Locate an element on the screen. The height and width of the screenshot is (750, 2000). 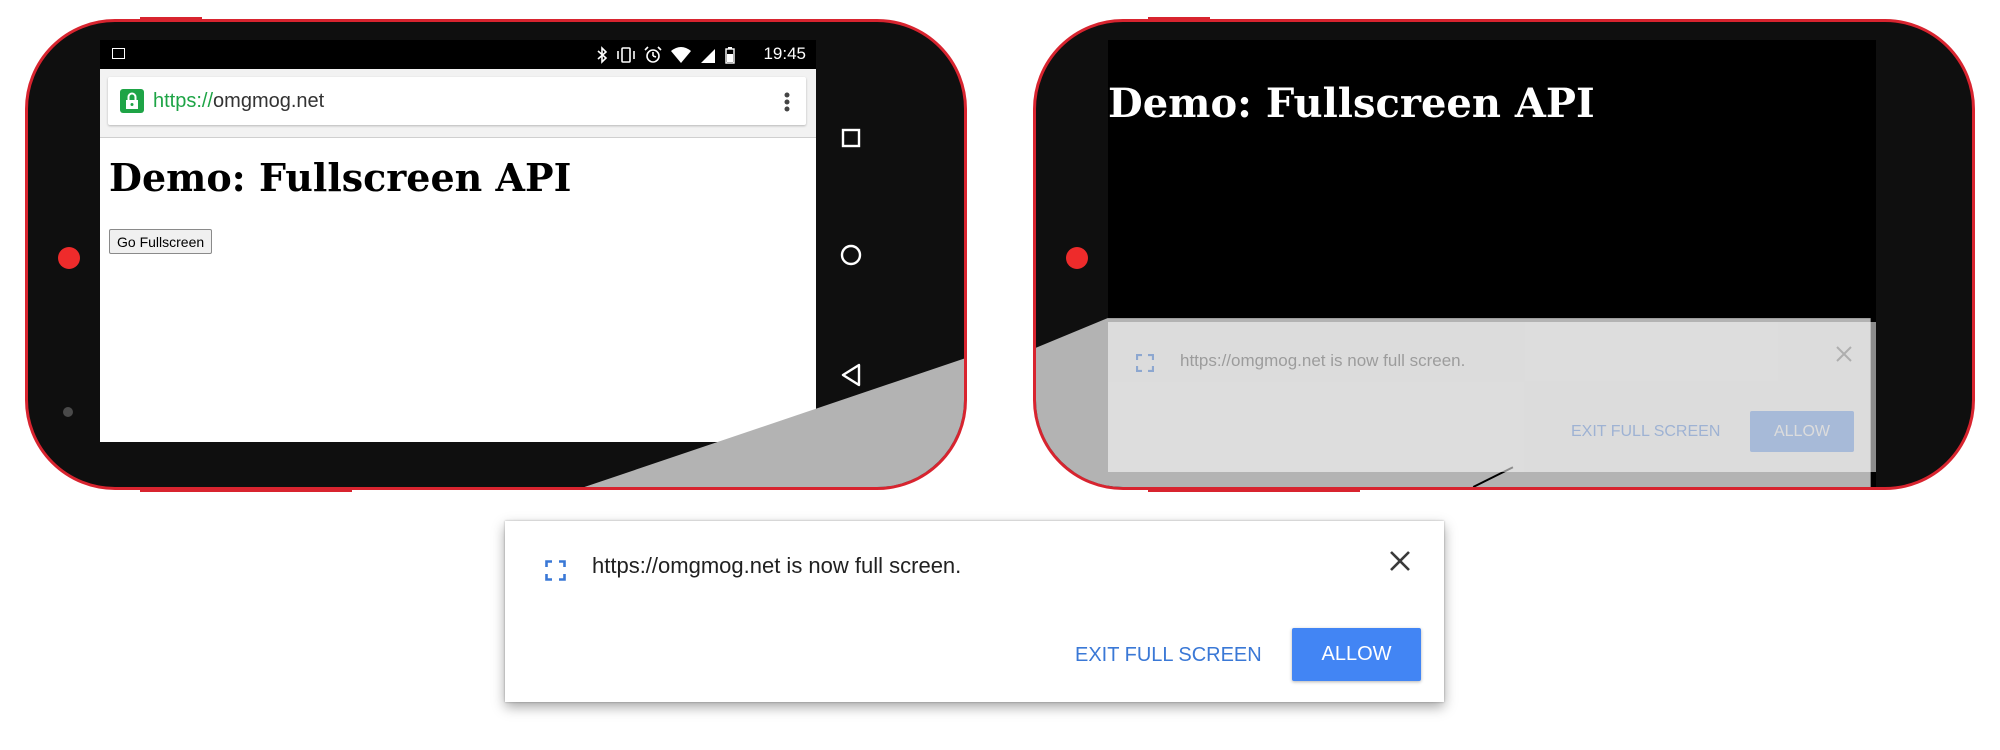
navigation-bar is located at coordinates (851, 257).